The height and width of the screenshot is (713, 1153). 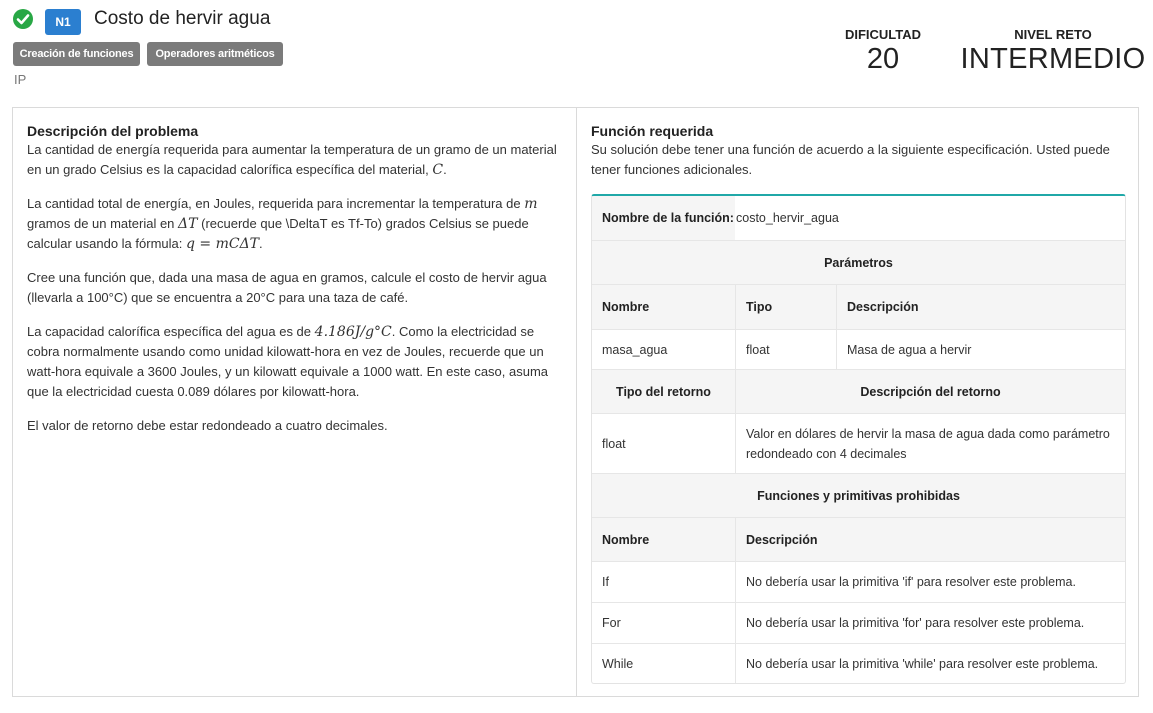 What do you see at coordinates (353, 332) in the screenshot?
I see `math-heat-capacity: 4.186J/g°C` at bounding box center [353, 332].